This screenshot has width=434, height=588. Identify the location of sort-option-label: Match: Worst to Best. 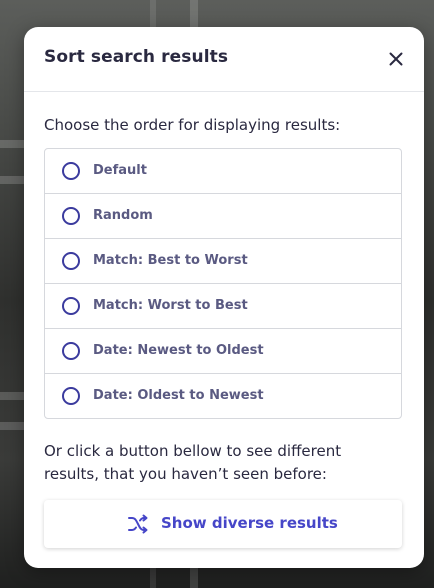
(170, 305).